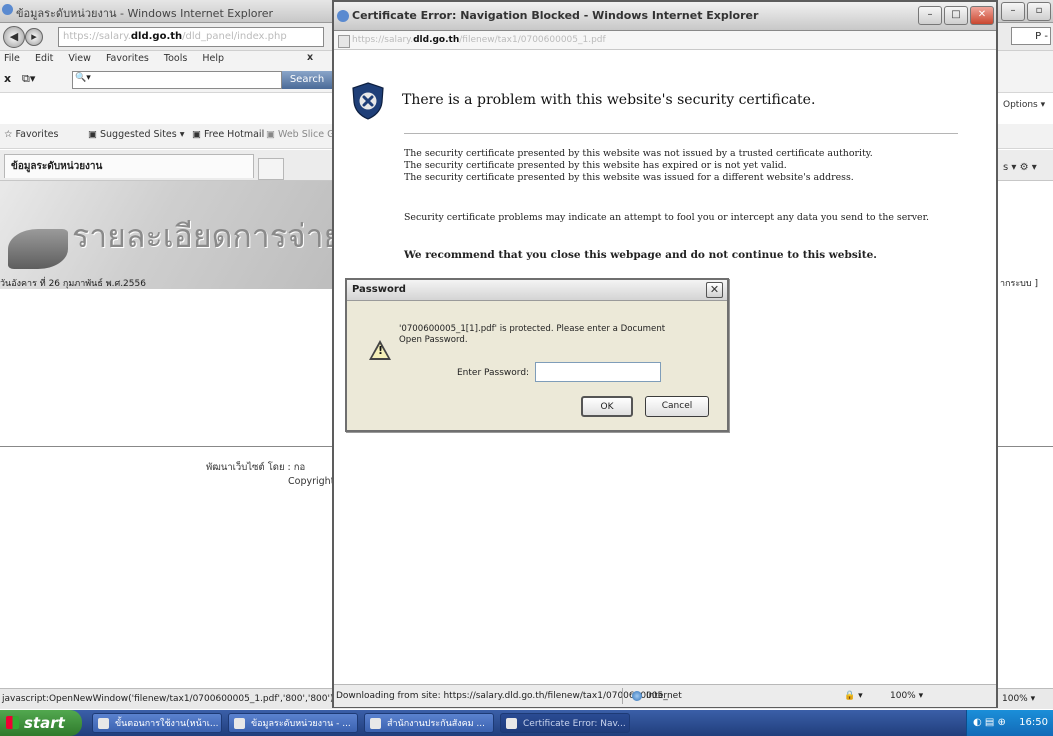  I want to click on banner-title: รายละเอียดการจ่ายเงินเ, so click(204, 236).